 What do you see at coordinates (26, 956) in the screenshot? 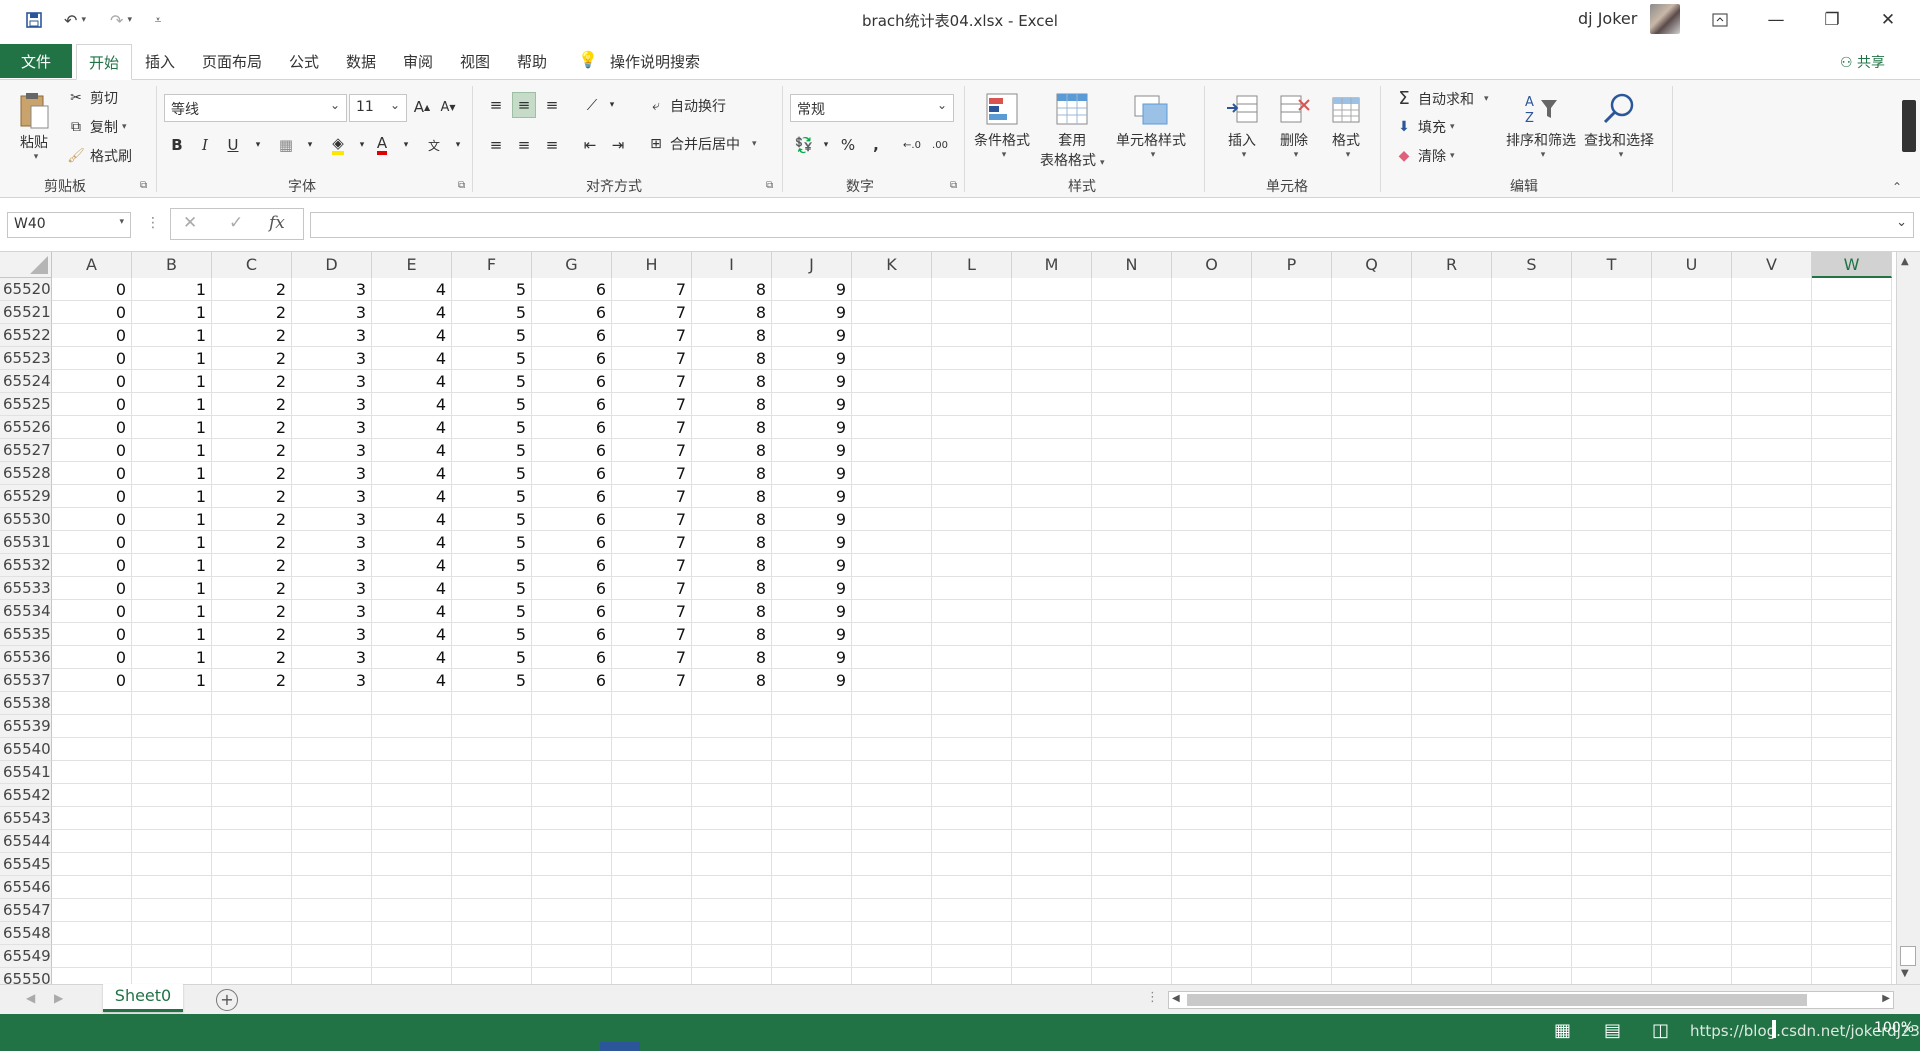
I see `row-header: 65549` at bounding box center [26, 956].